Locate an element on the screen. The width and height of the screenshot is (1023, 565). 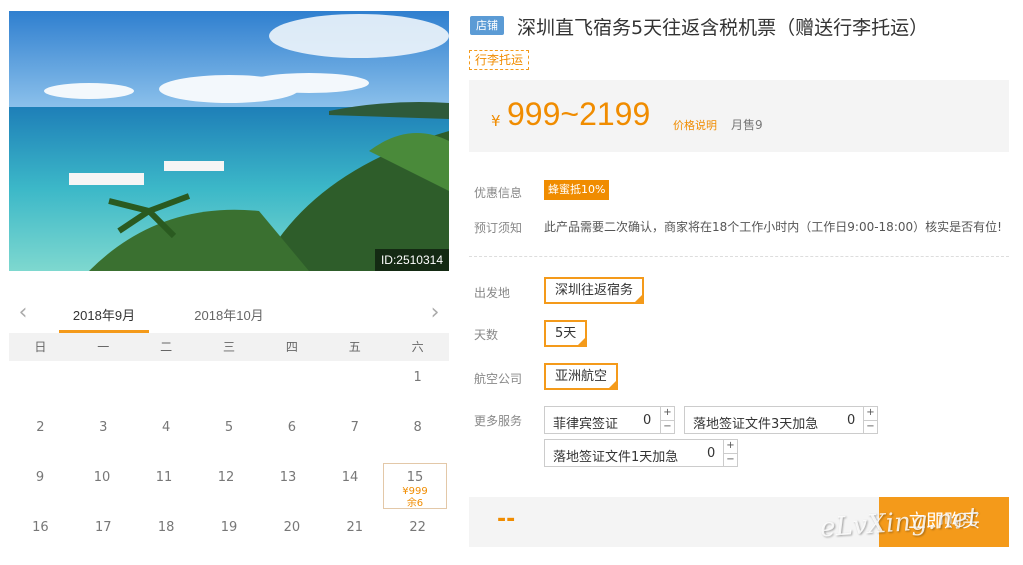
calendar-day-number: 21 is located at coordinates (354, 527).